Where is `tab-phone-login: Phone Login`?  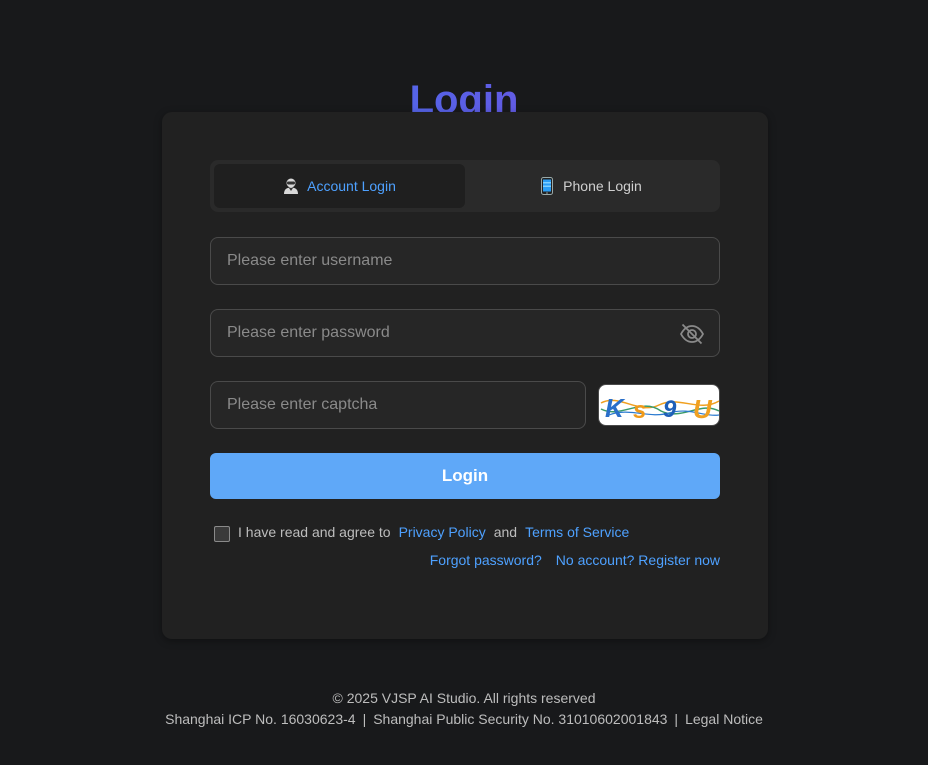 tab-phone-login: Phone Login is located at coordinates (590, 186).